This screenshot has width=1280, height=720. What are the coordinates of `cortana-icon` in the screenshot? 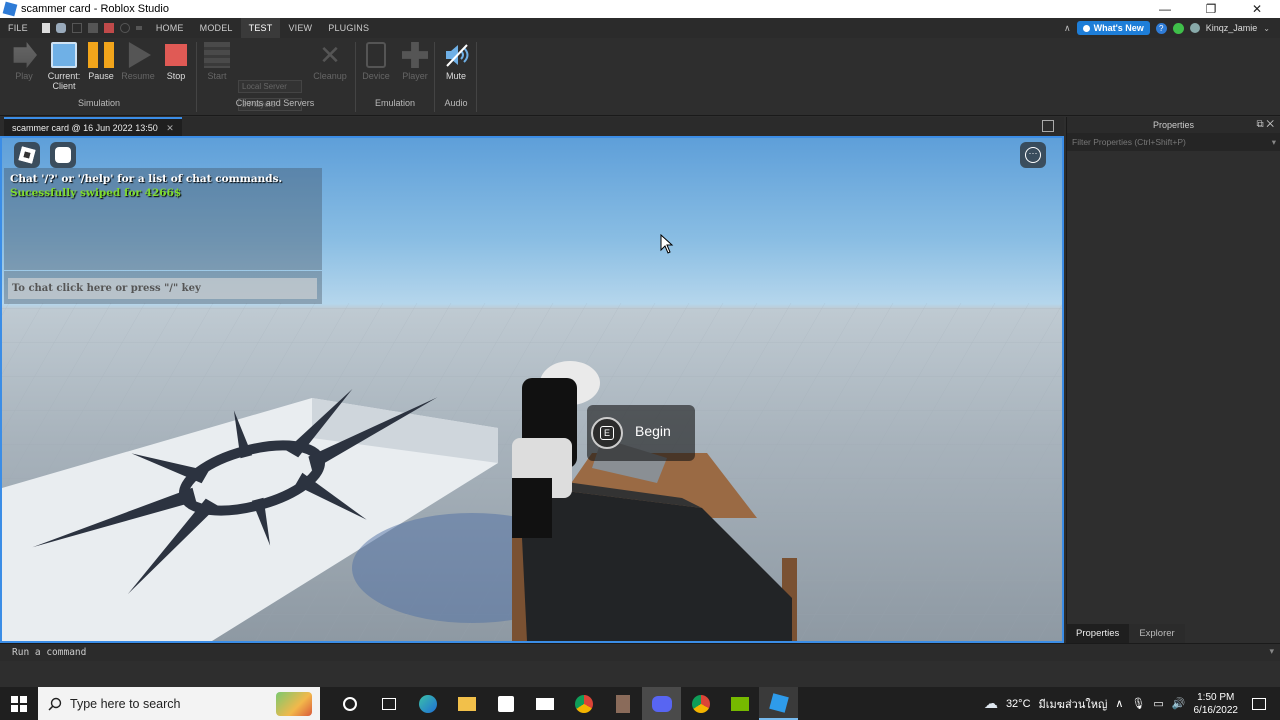 It's located at (349, 703).